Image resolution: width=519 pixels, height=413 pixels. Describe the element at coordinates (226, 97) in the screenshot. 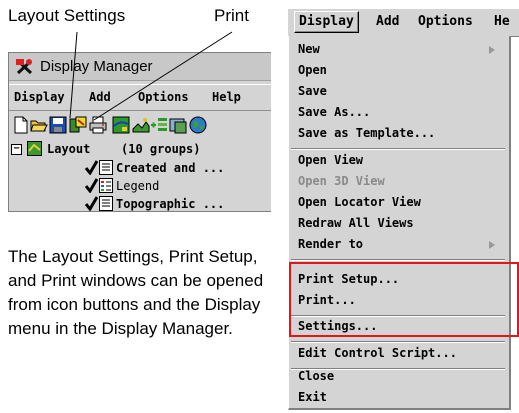

I see `dm-menu-help: Help` at that location.